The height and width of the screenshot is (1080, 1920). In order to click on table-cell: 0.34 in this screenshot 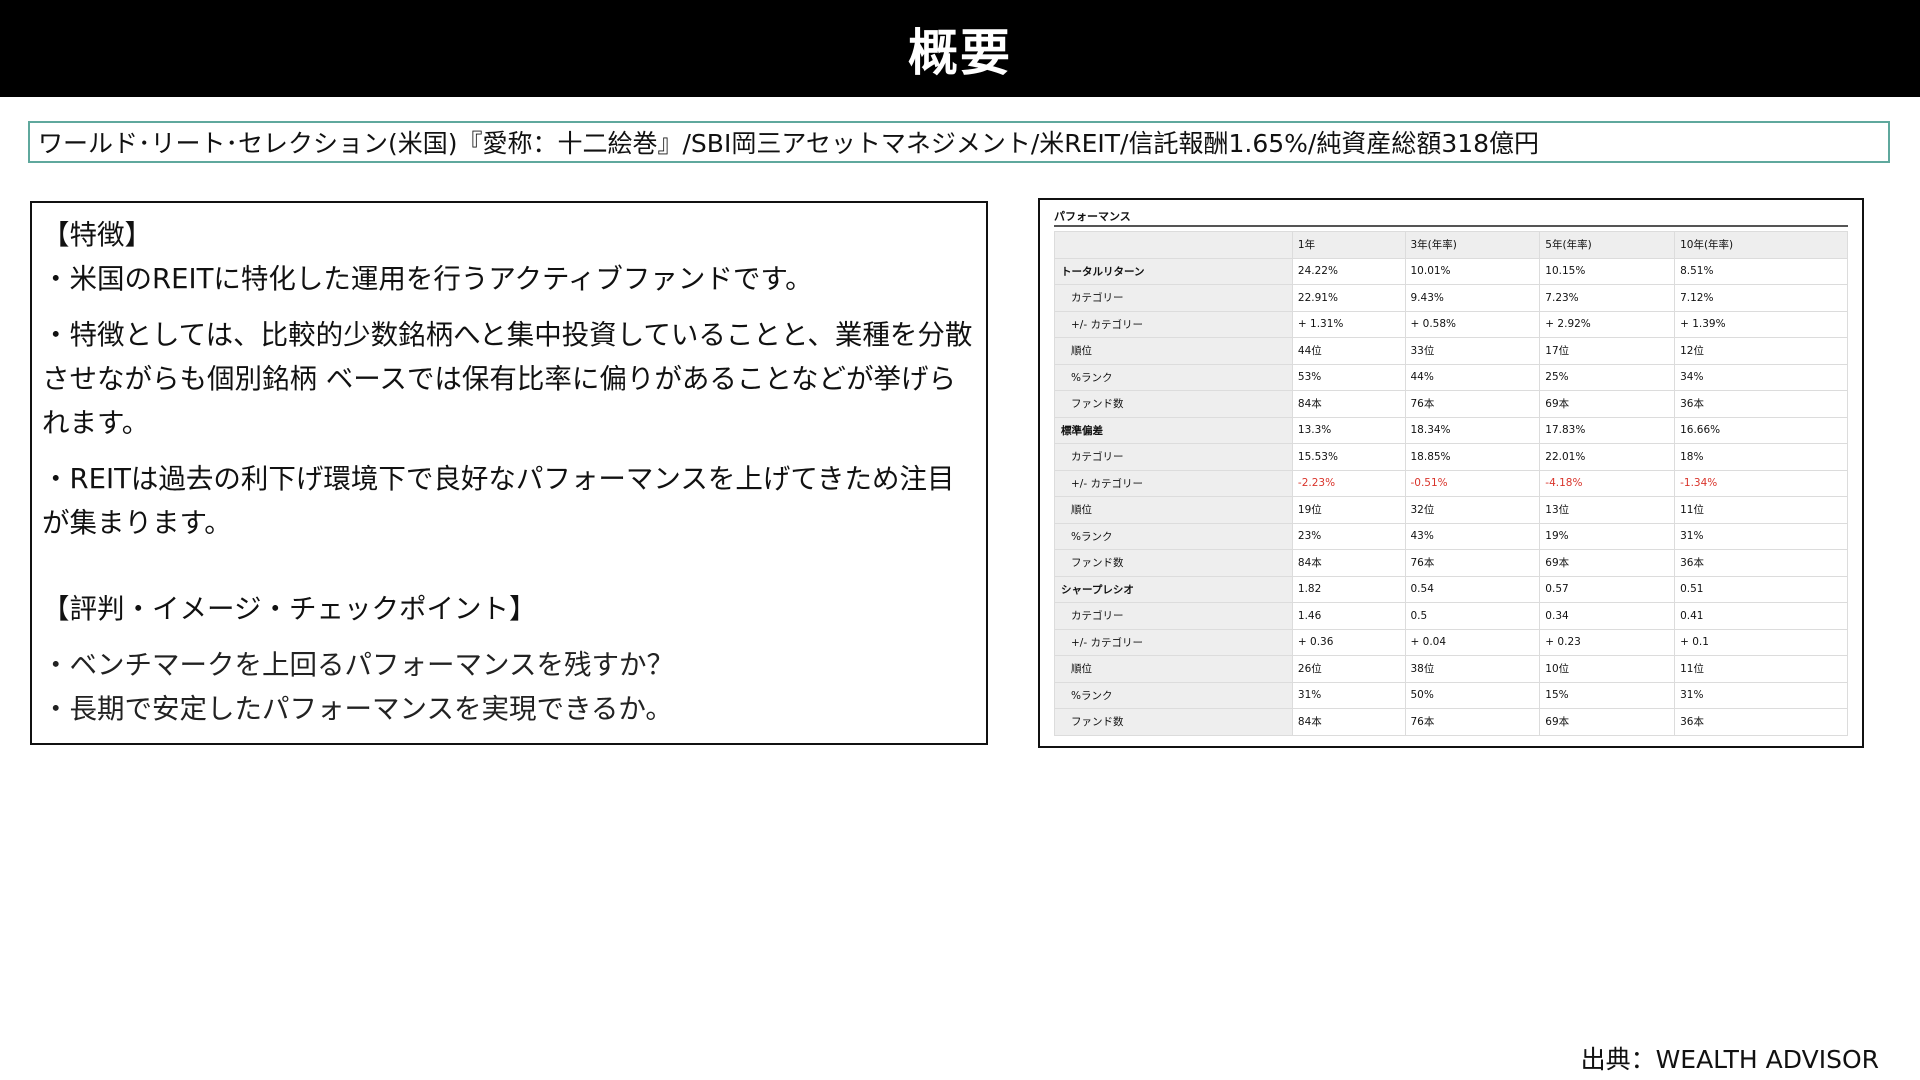, I will do `click(1607, 616)`.